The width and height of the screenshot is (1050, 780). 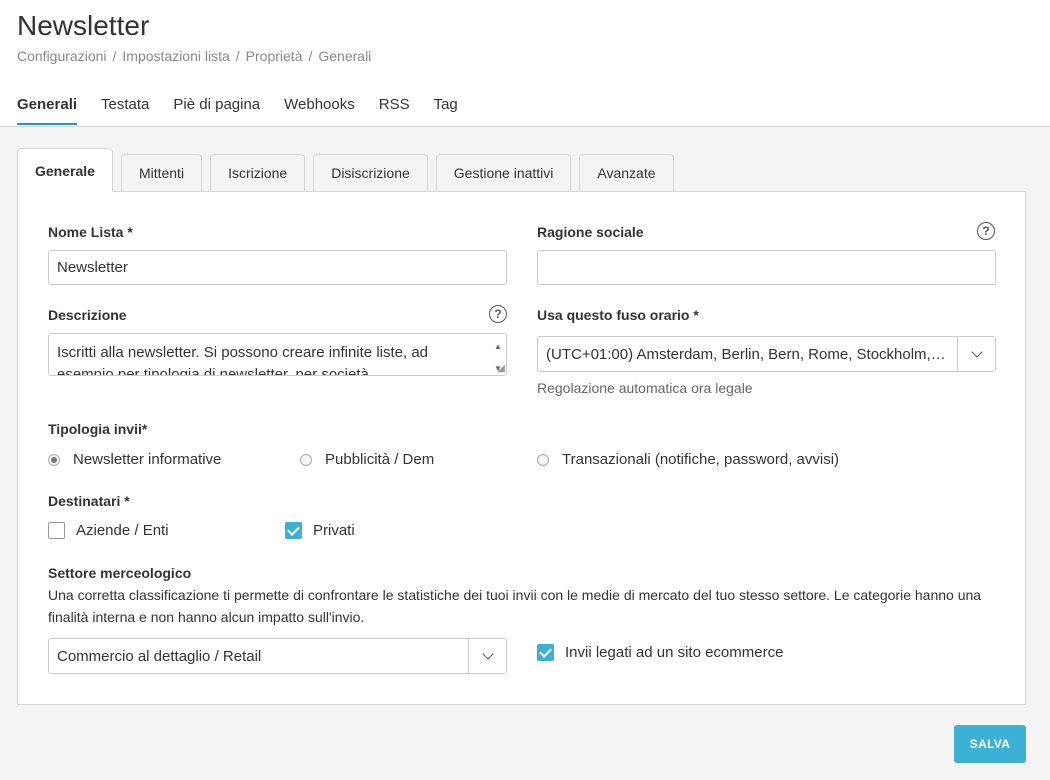 What do you see at coordinates (626, 172) in the screenshot?
I see `subtab-avanzate: Avanzate` at bounding box center [626, 172].